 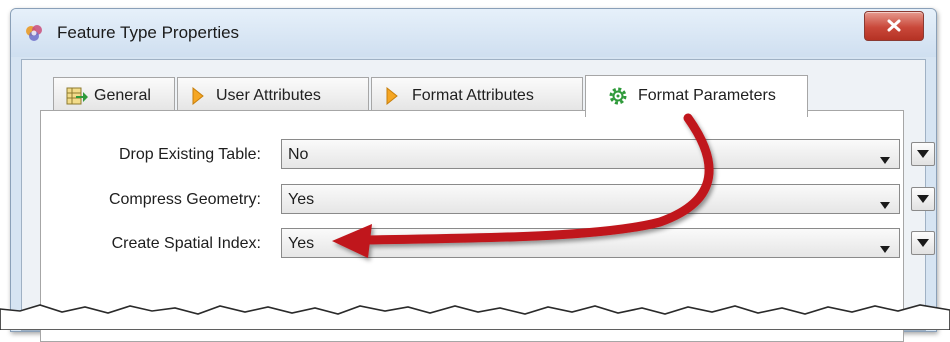 I want to click on tab-general-label: General, so click(x=122, y=95).